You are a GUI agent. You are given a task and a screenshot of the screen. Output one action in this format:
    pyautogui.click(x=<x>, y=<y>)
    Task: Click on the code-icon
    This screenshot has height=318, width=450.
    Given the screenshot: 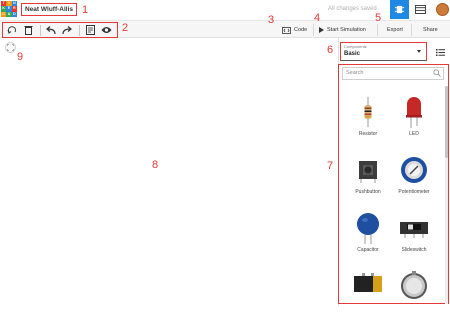 What is the action you would take?
    pyautogui.click(x=286, y=30)
    